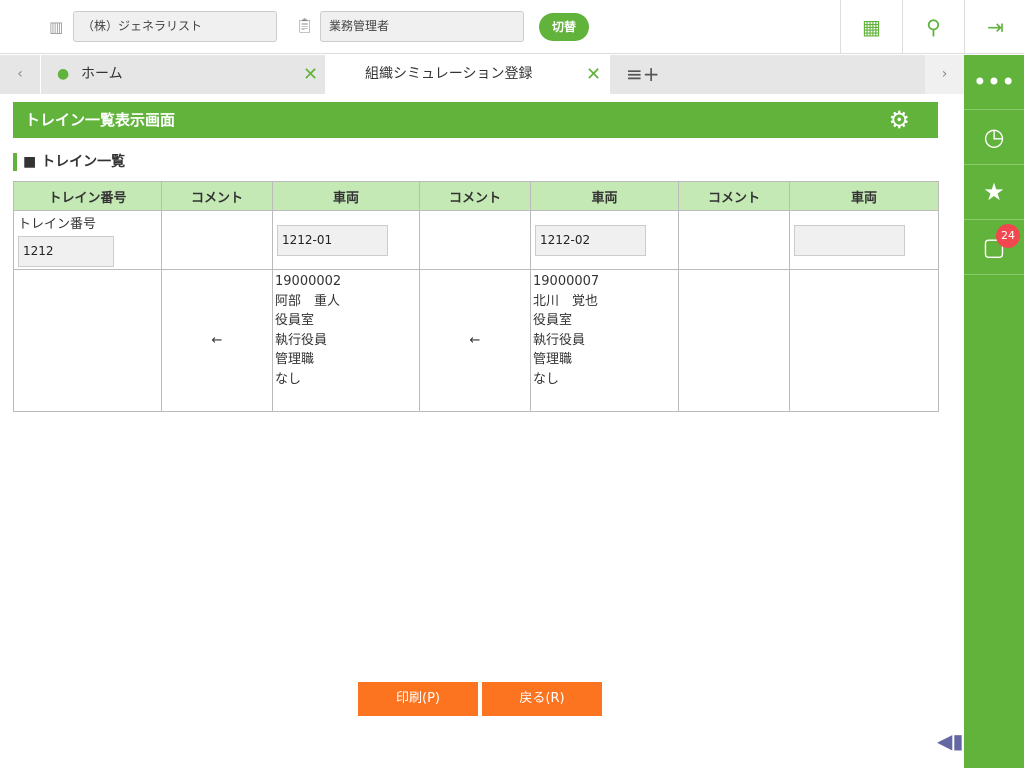 The width and height of the screenshot is (1024, 768). What do you see at coordinates (305, 26) in the screenshot?
I see `clipboard-icon: 📋︎` at bounding box center [305, 26].